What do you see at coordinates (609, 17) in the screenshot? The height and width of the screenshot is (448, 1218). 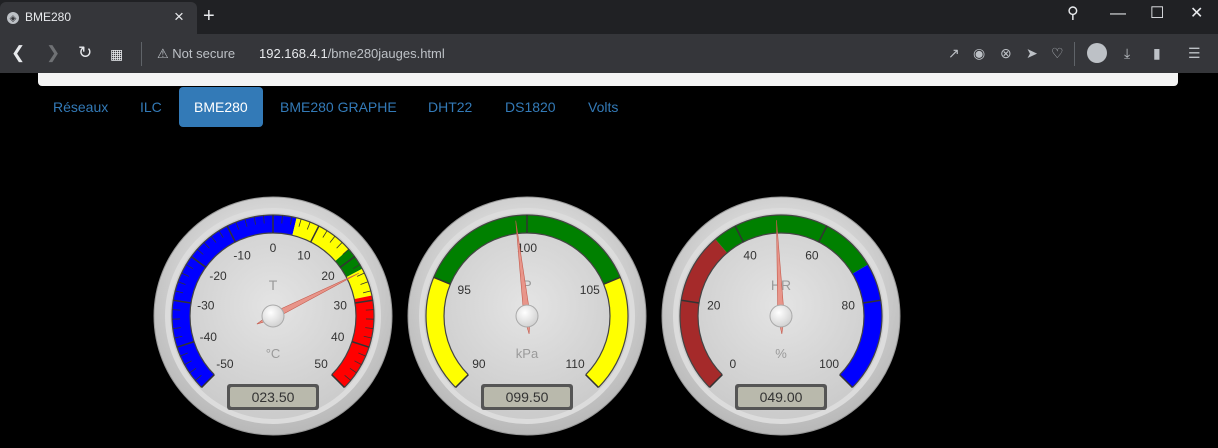 I see `browser-tab-strip: ◈ BME280 × + ⚲ — ☐ ✕` at bounding box center [609, 17].